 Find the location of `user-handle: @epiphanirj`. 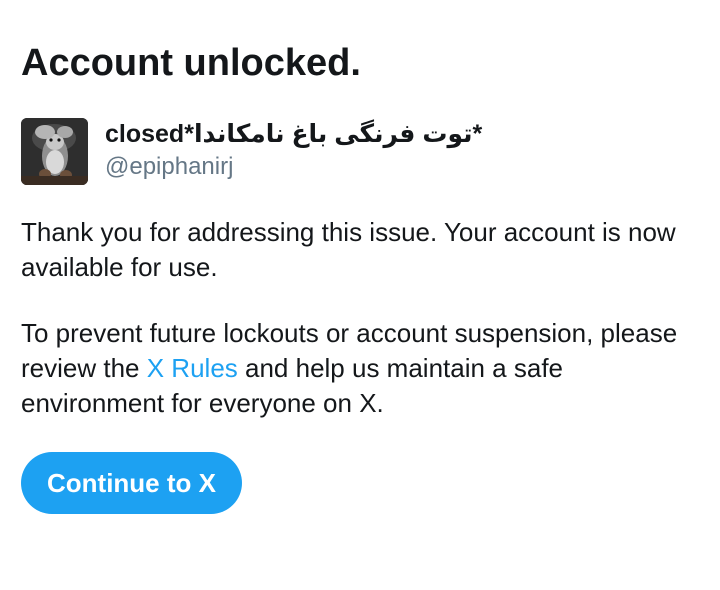

user-handle: @epiphanirj is located at coordinates (169, 166).